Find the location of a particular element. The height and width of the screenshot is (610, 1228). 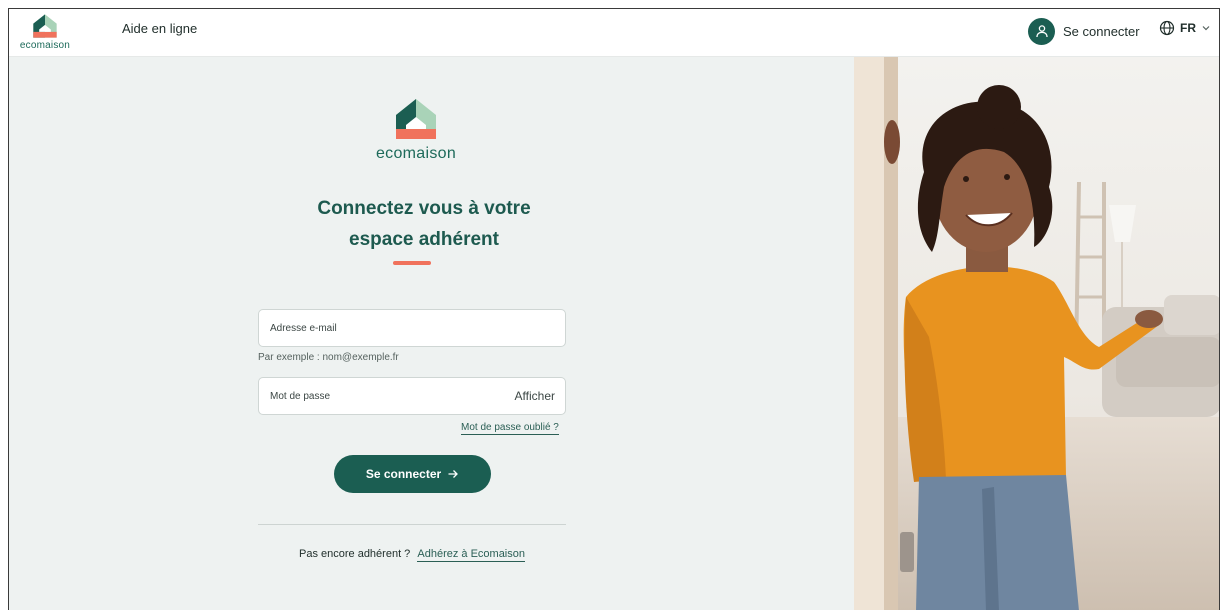

password-field-wrapper: Afficher is located at coordinates (412, 396).